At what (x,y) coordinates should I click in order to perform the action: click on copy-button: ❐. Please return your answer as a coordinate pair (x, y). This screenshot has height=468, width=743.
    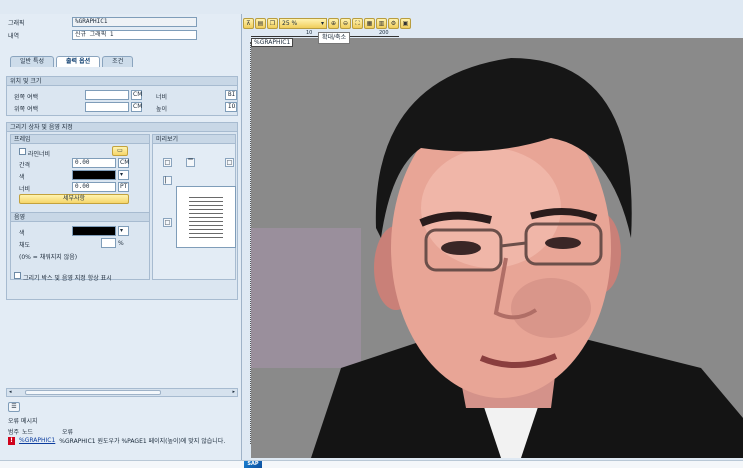
    Looking at the image, I should click on (272, 23).